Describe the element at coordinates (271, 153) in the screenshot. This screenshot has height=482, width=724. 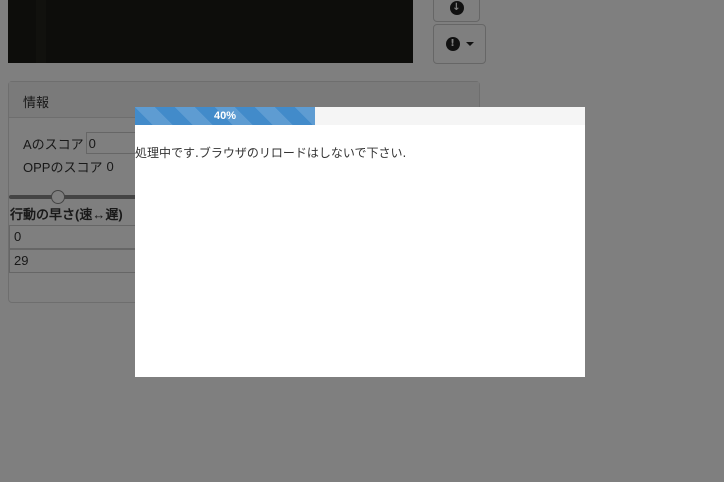
I see `processing-message: 処理中です.ブラウザのリロードはしないで下さい.` at that location.